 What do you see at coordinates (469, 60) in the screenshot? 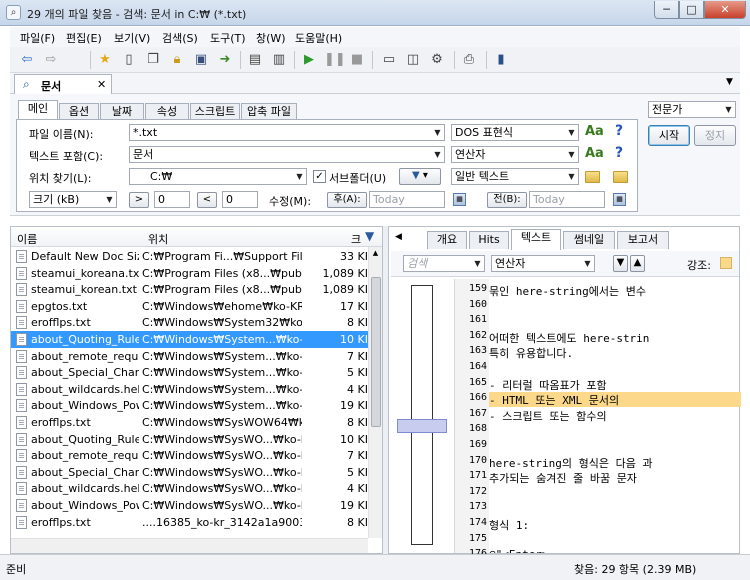
I see `print-icon: ⎙` at bounding box center [469, 60].